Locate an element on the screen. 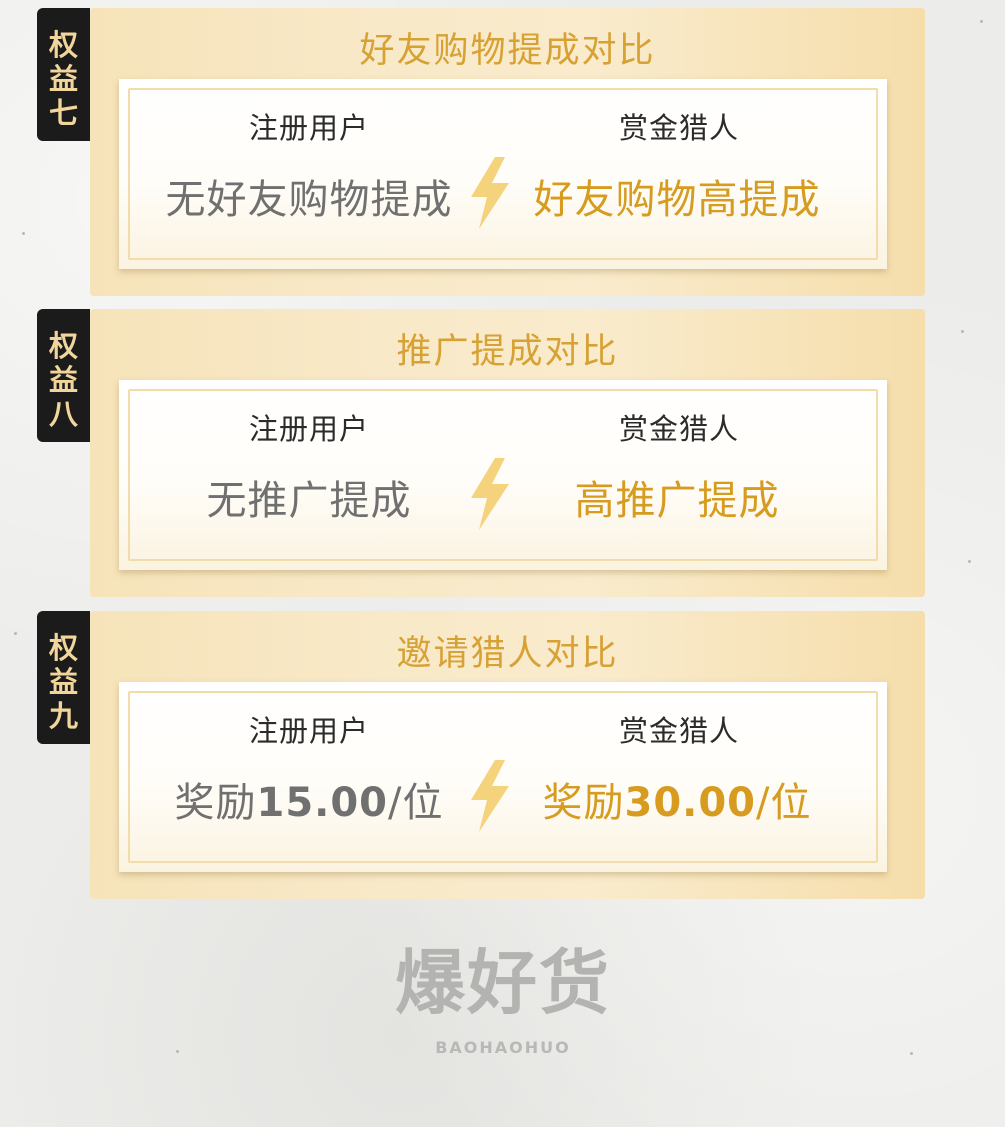 The image size is (1005, 1127). reward-amount: 30.00 is located at coordinates (690, 803).